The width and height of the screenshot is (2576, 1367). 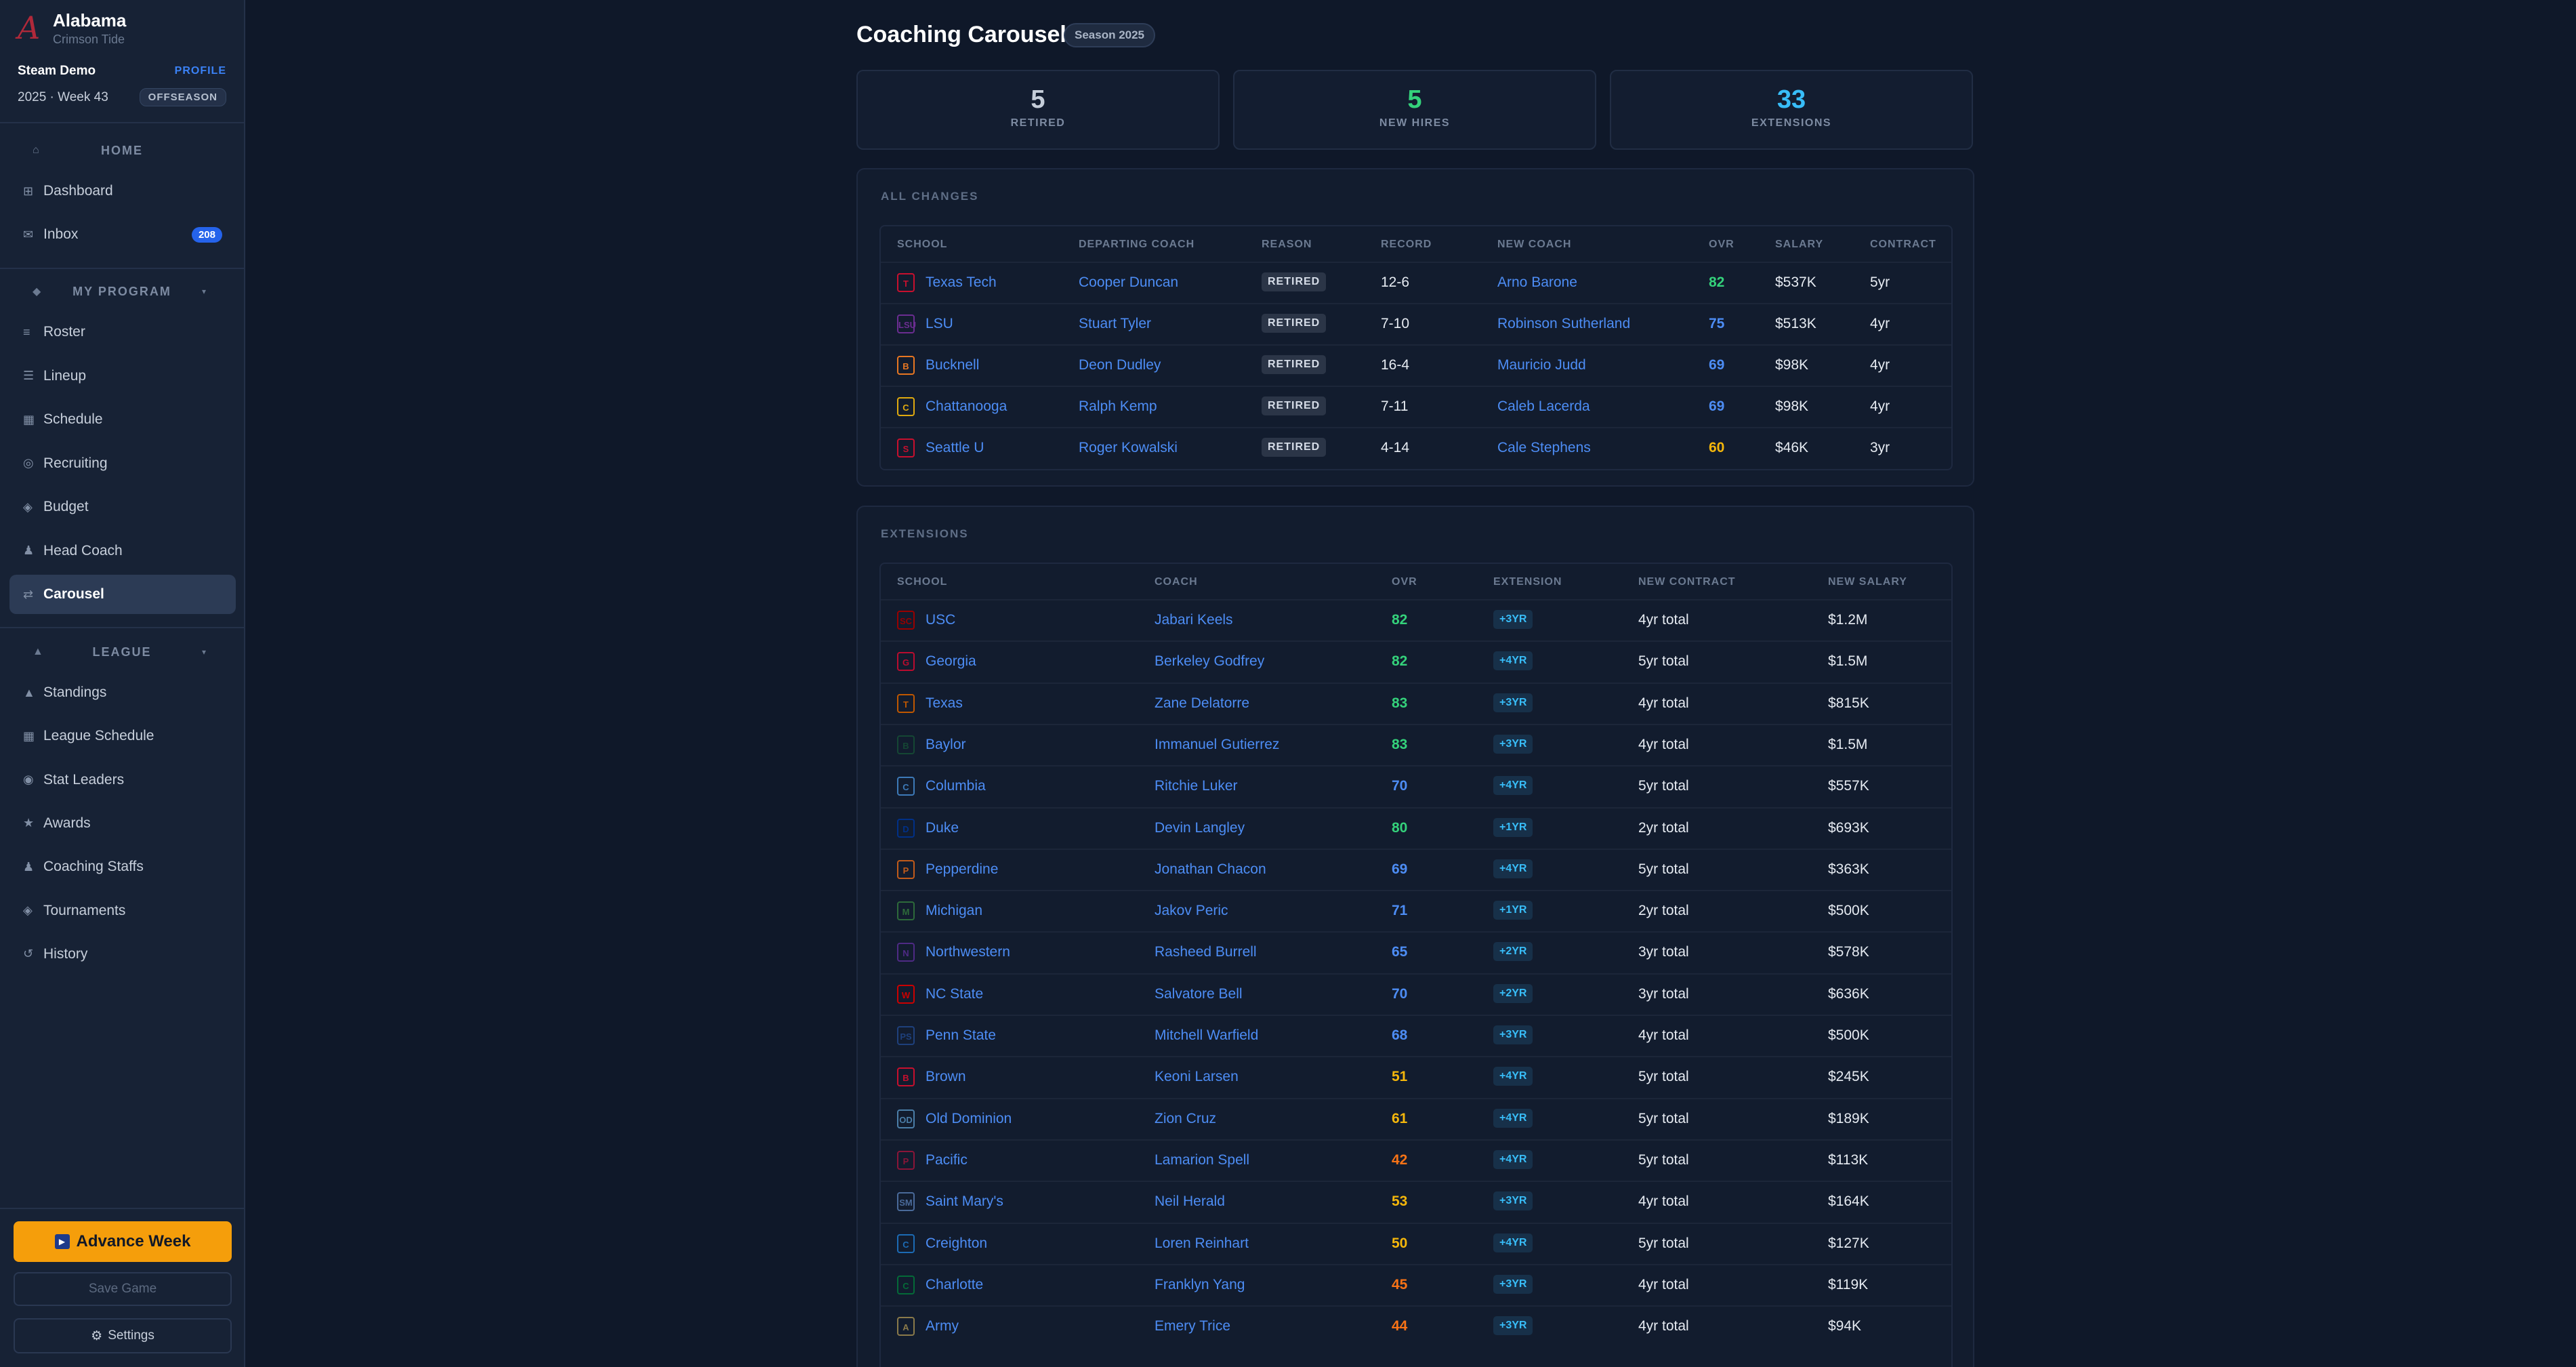 I want to click on coach-link: Keoni Larsen, so click(x=1197, y=1077).